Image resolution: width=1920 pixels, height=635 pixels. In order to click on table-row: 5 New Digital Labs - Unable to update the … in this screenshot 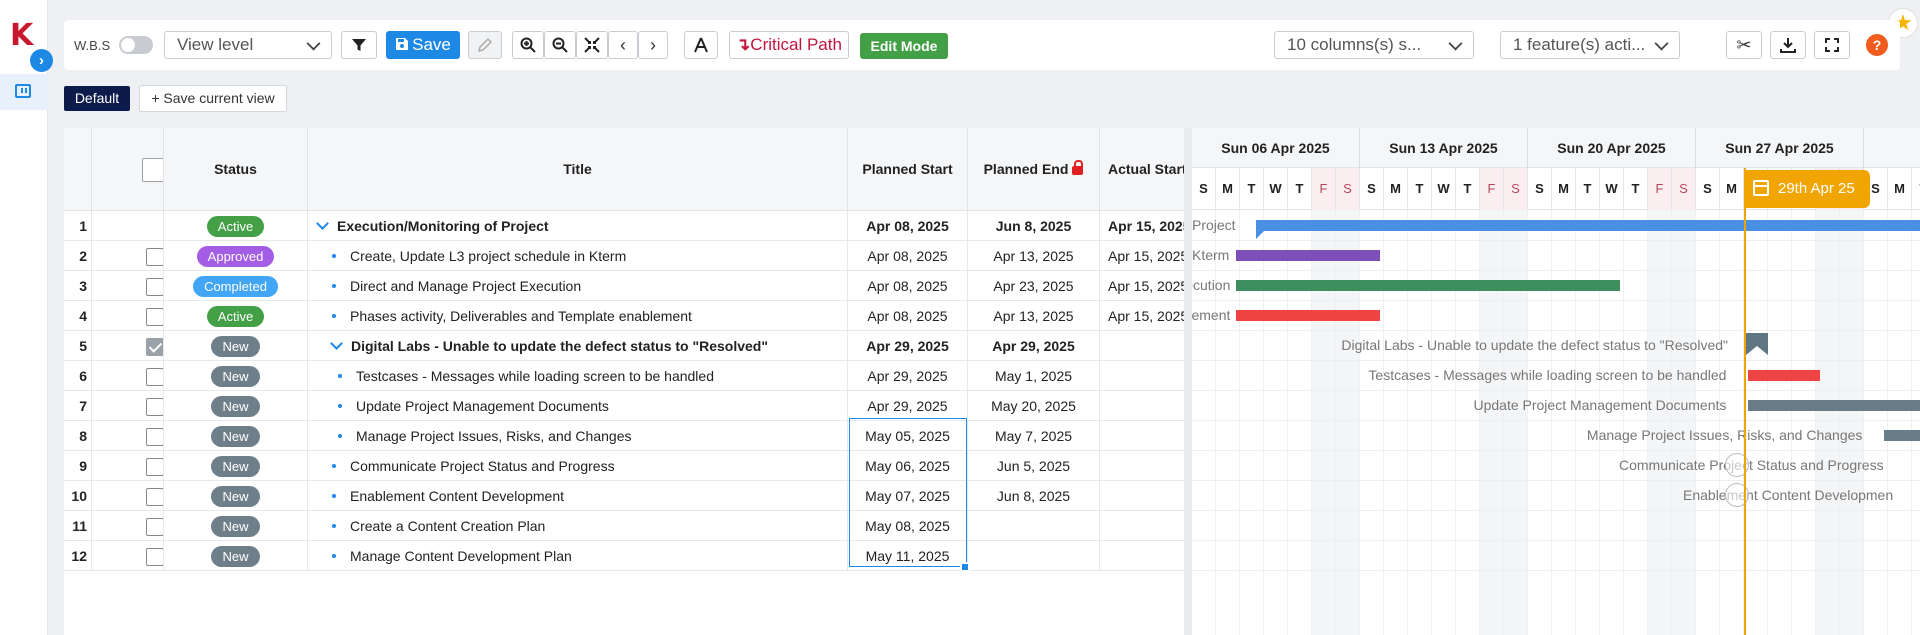, I will do `click(624, 346)`.